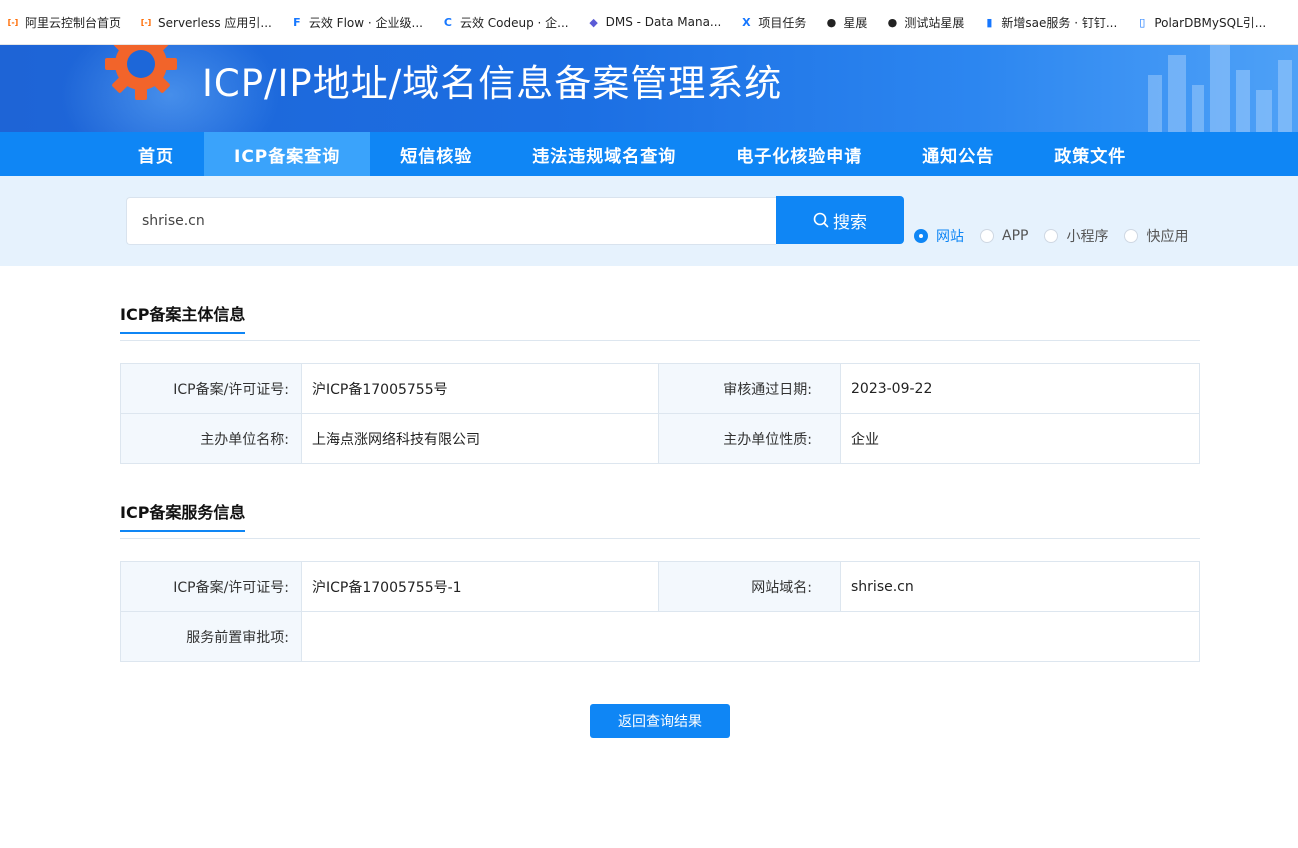 This screenshot has width=1298, height=848. I want to click on field-value: 企业, so click(1020, 438).